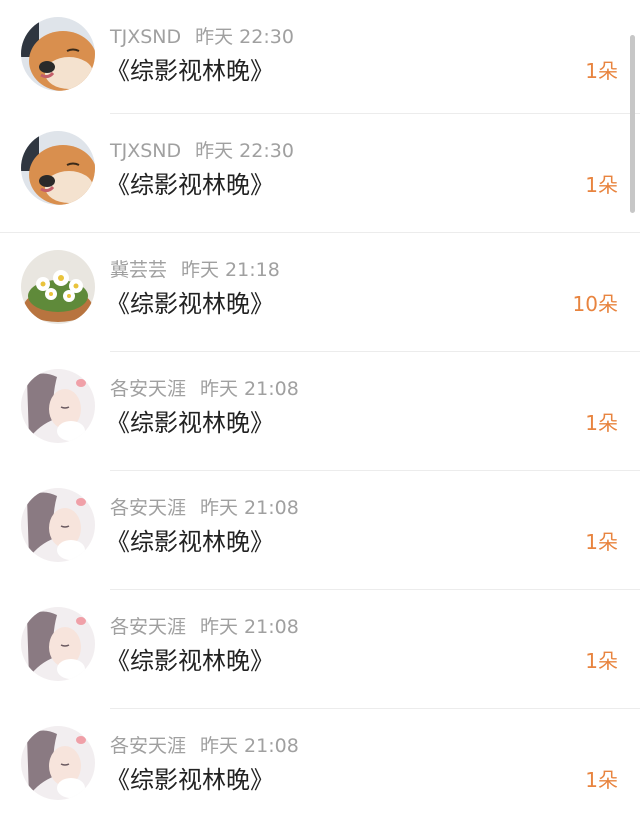  Describe the element at coordinates (320, 292) in the screenshot. I see `list-item: 冀芸芸 昨天 21:18 《综影视林晚》 10朵` at that location.